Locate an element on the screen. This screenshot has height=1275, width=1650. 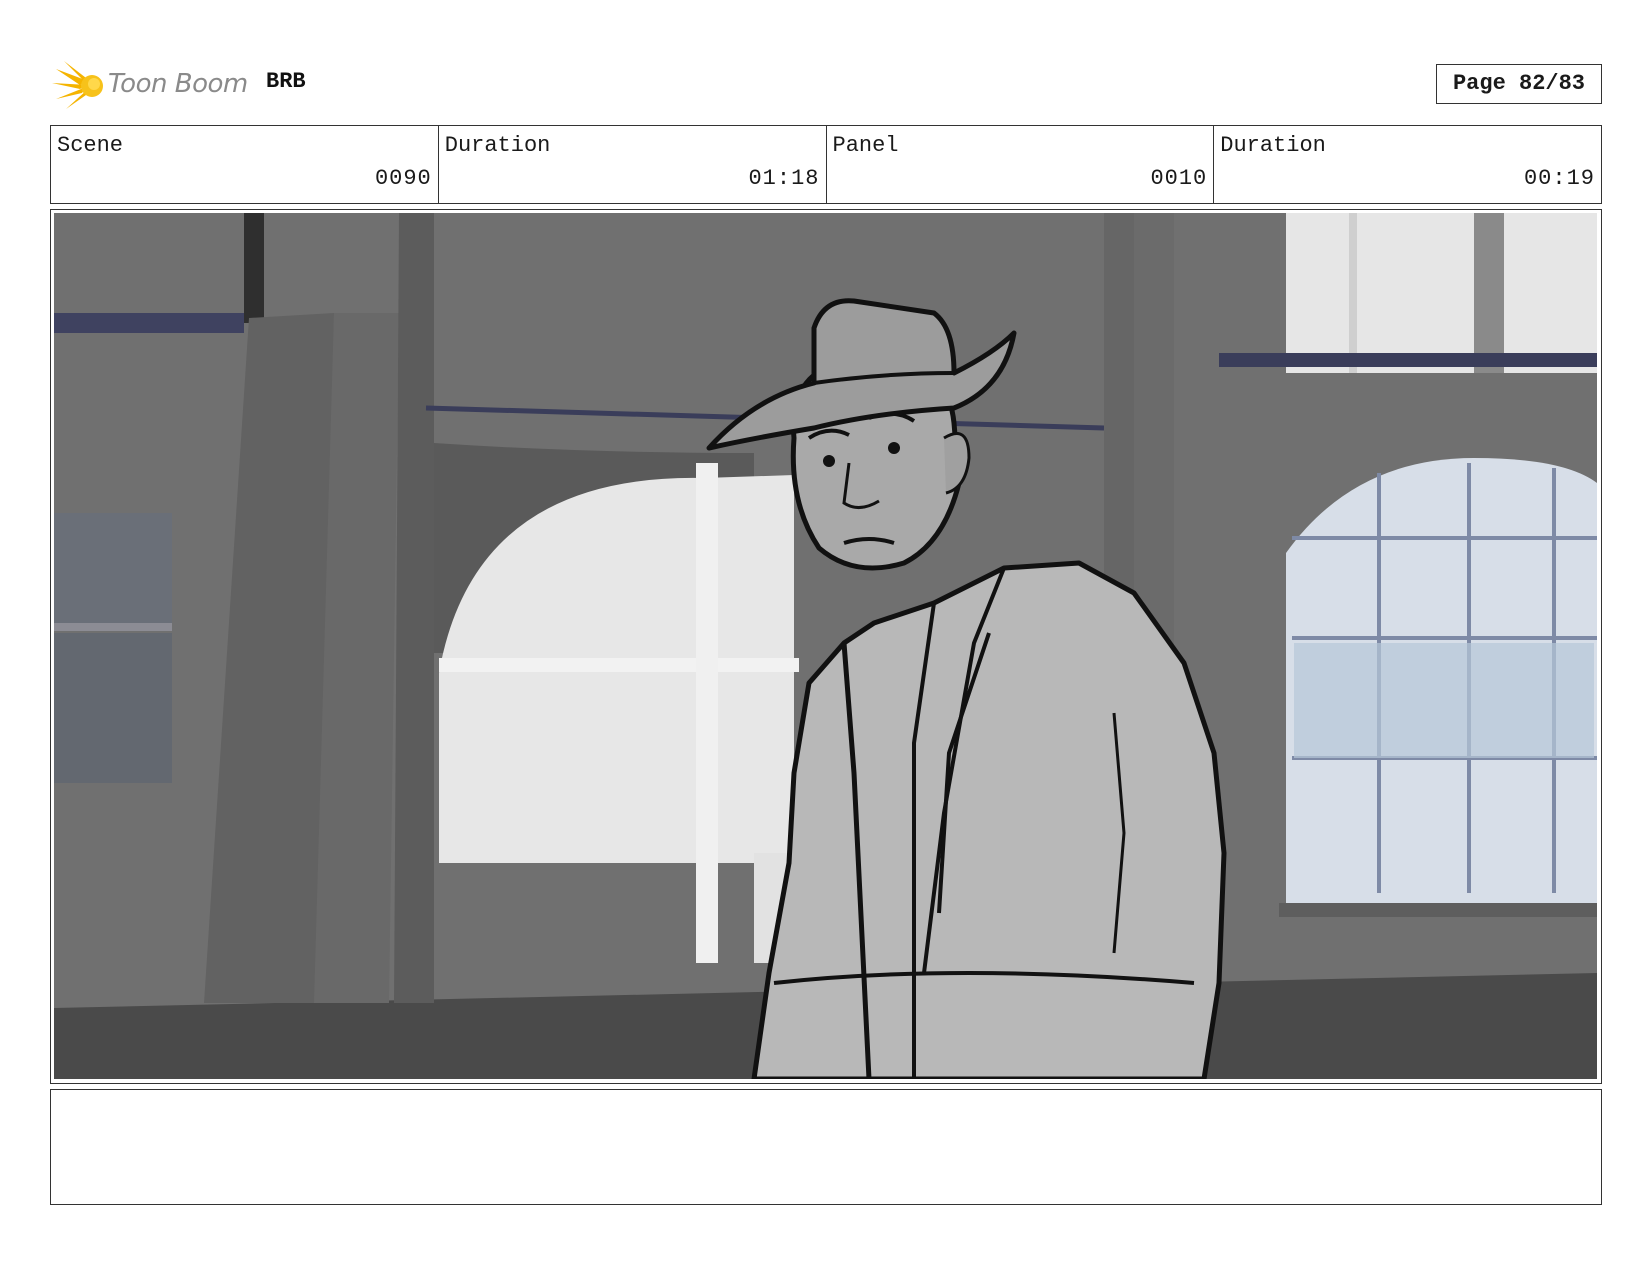
panel-notes-box is located at coordinates (826, 1147).